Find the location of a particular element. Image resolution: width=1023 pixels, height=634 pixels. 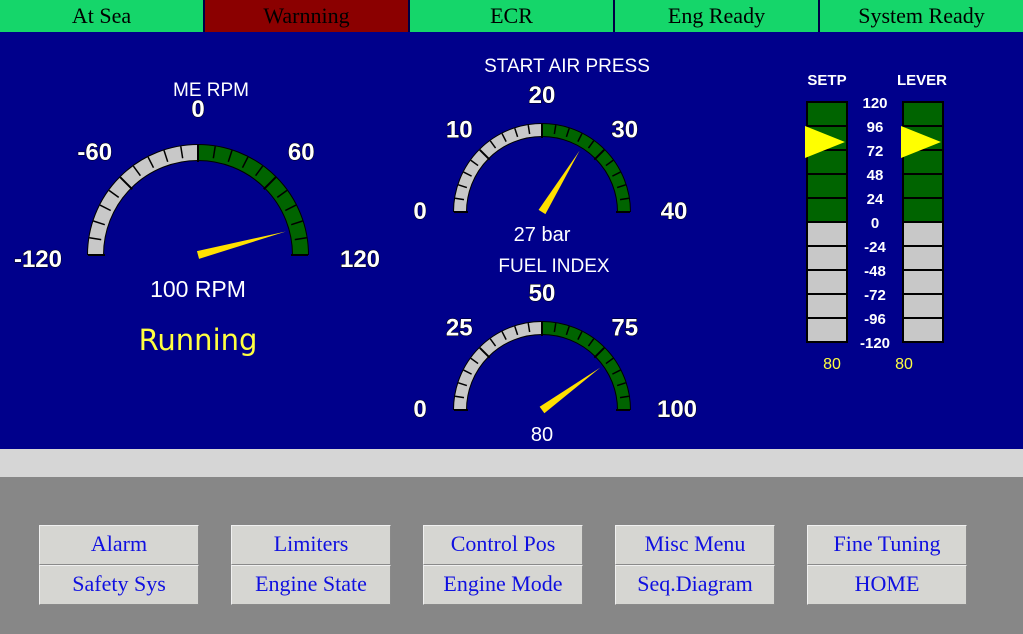

misc-menu-button: Misc Menu is located at coordinates (695, 545).